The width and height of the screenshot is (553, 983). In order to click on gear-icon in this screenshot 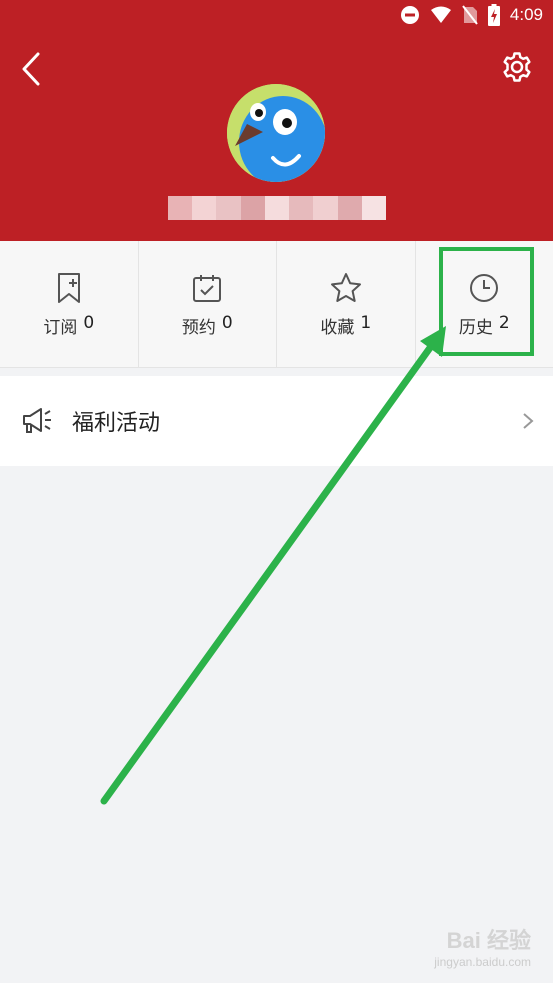, I will do `click(517, 67)`.